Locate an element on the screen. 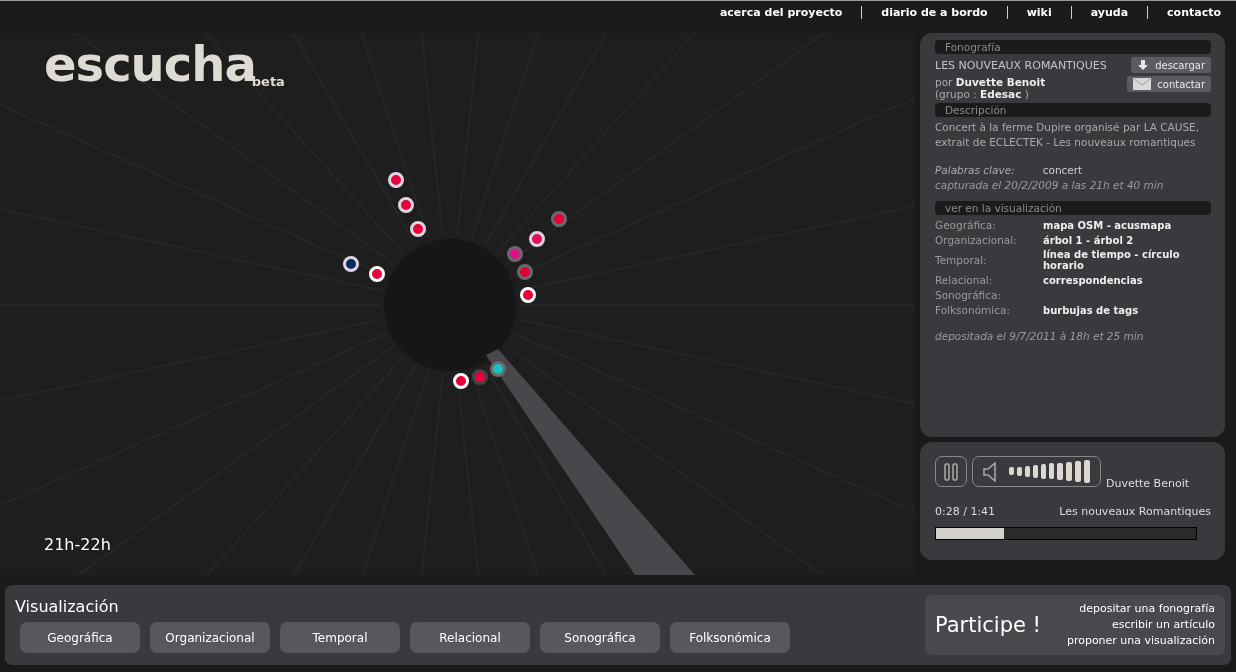  progress-bar is located at coordinates (1066, 533).